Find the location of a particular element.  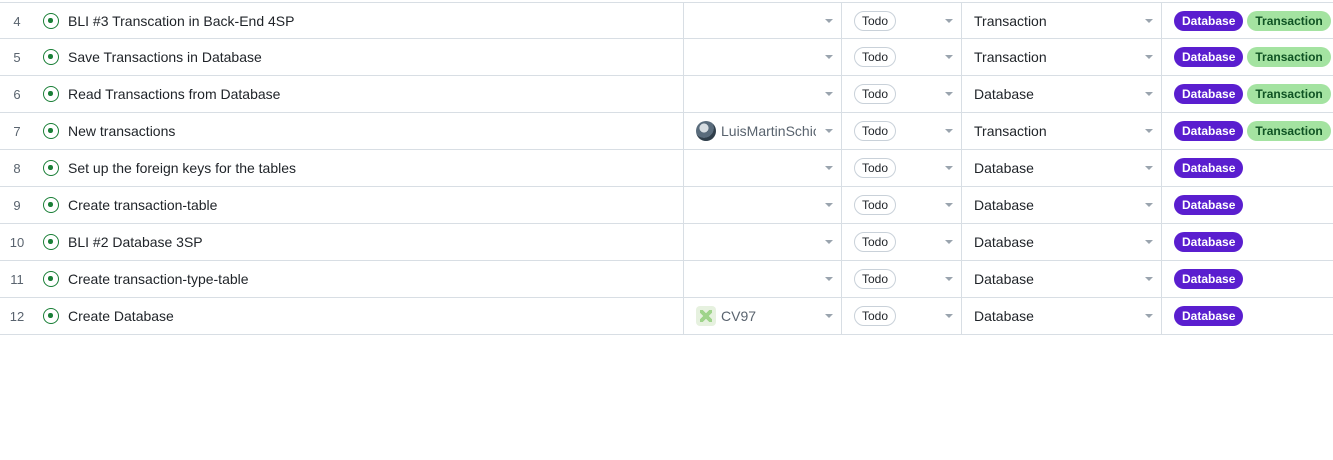

issue-title-cell: BLI #3 Transcation in Back-End 4SP is located at coordinates (357, 21).